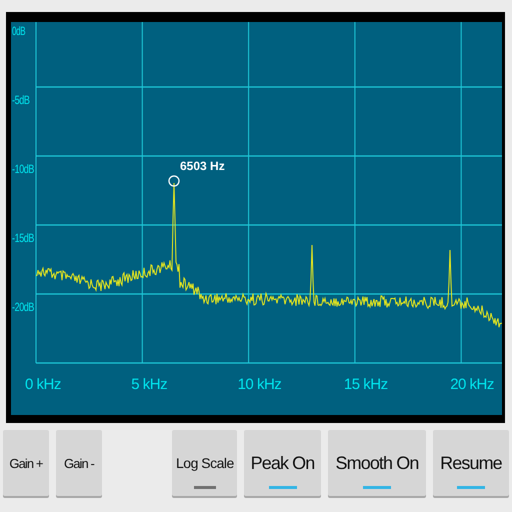  What do you see at coordinates (366, 384) in the screenshot?
I see `axis-label: 15 kHz` at bounding box center [366, 384].